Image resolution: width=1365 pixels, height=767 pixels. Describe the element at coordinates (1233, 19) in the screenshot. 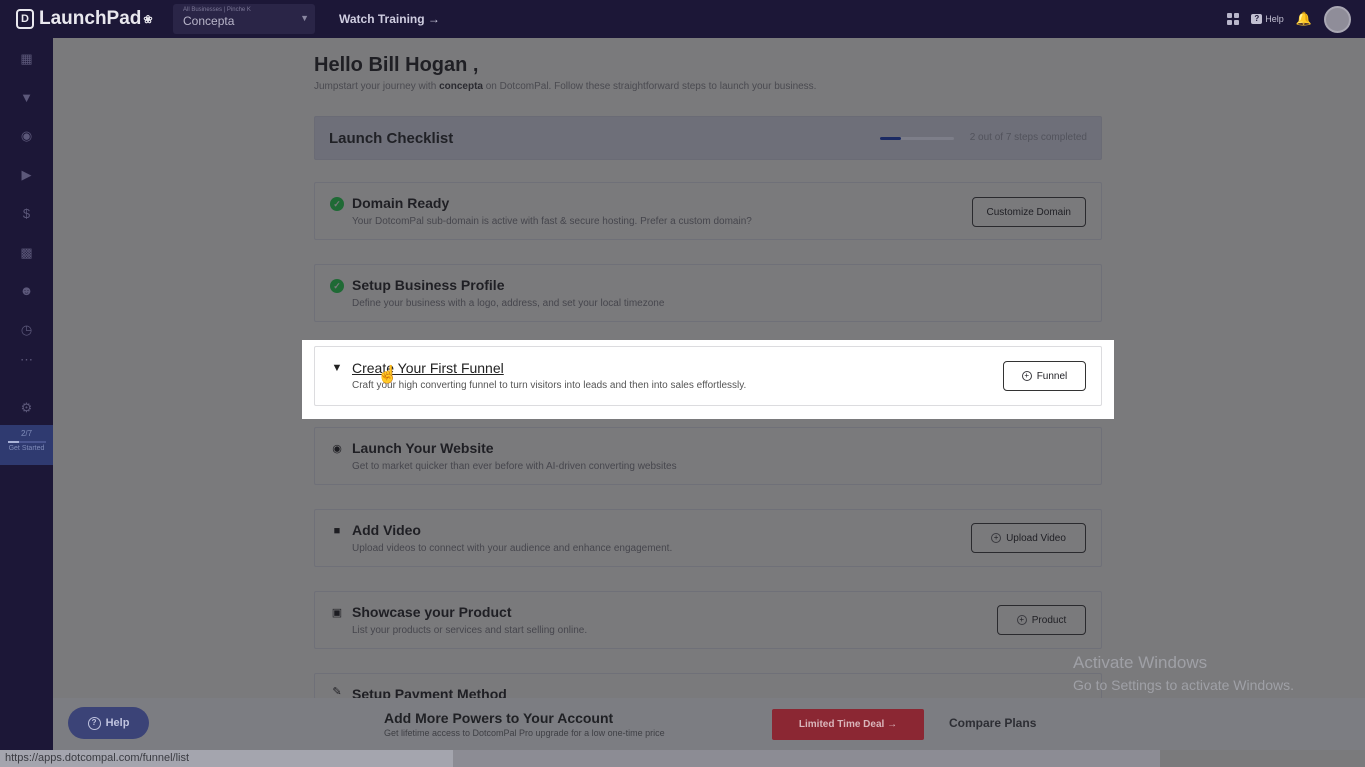

I see `apps-grid-icon` at that location.